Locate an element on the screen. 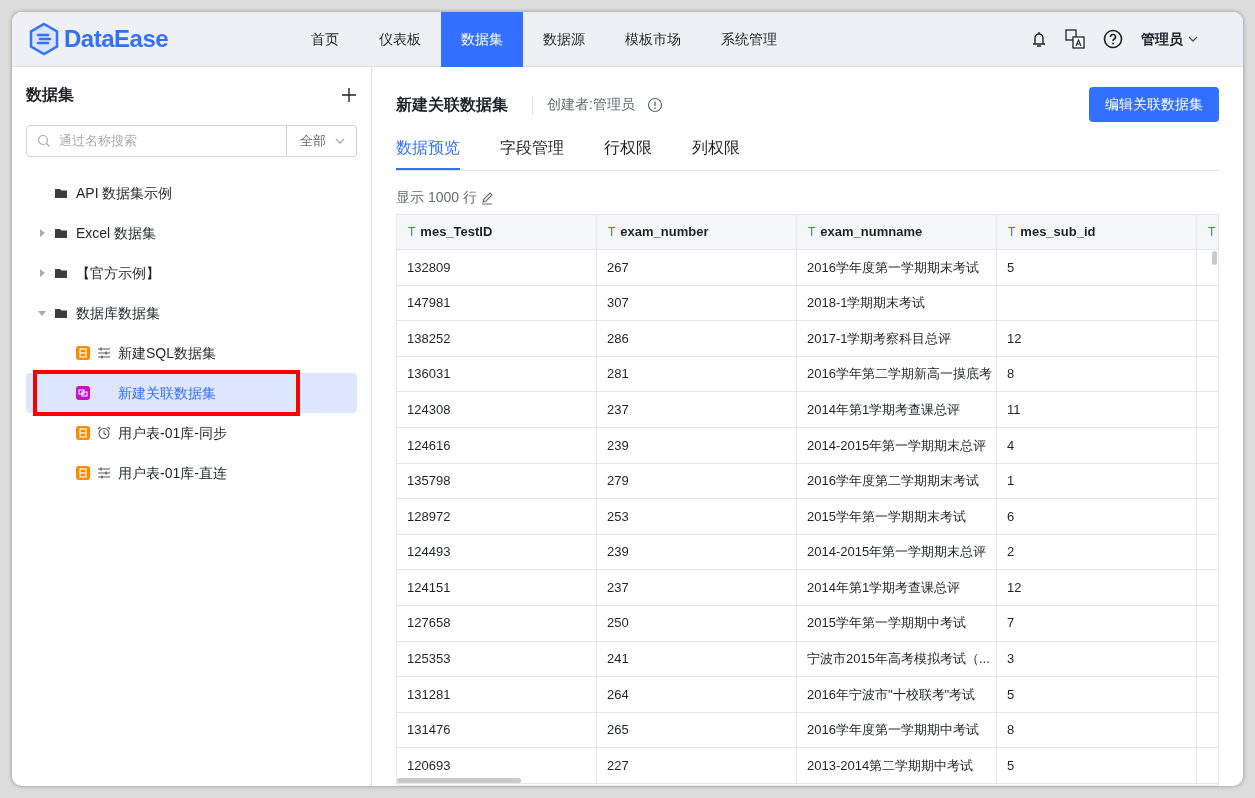  search-field: 通过名称搜索 is located at coordinates (156, 141).